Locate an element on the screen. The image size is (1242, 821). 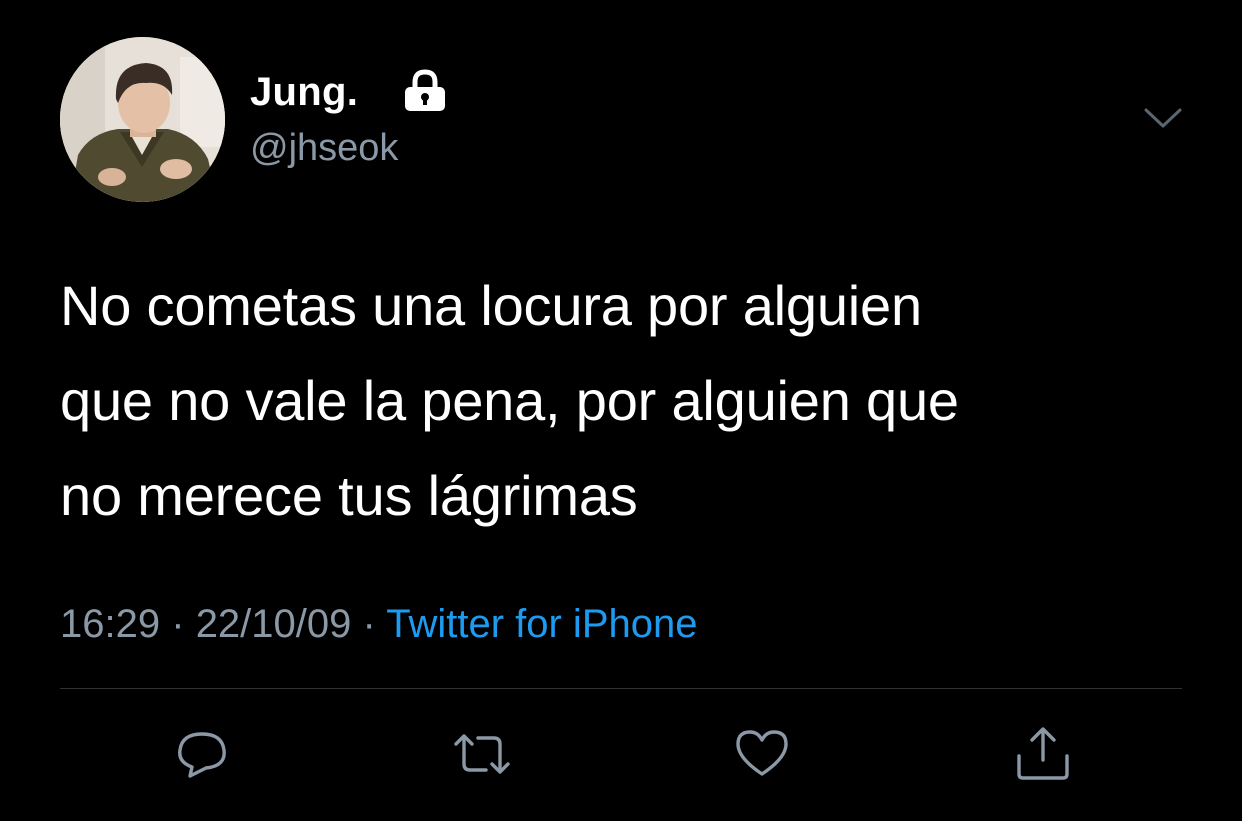
retweet-icon is located at coordinates (482, 754).